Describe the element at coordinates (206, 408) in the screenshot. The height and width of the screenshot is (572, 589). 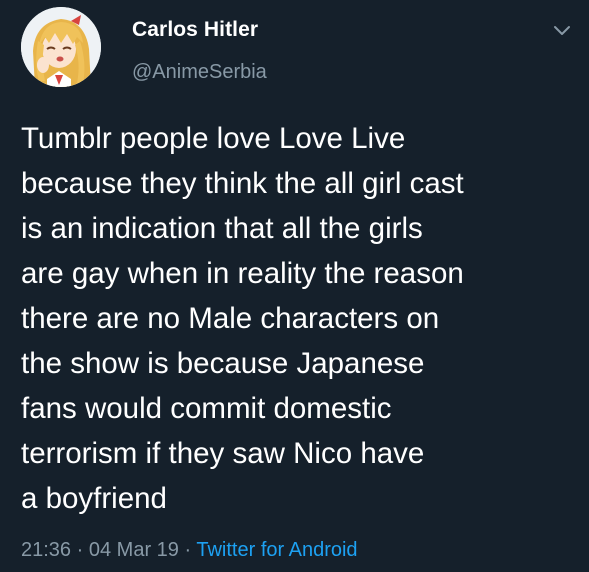
I see `tweet-text-line: fans would commit domestic` at that location.